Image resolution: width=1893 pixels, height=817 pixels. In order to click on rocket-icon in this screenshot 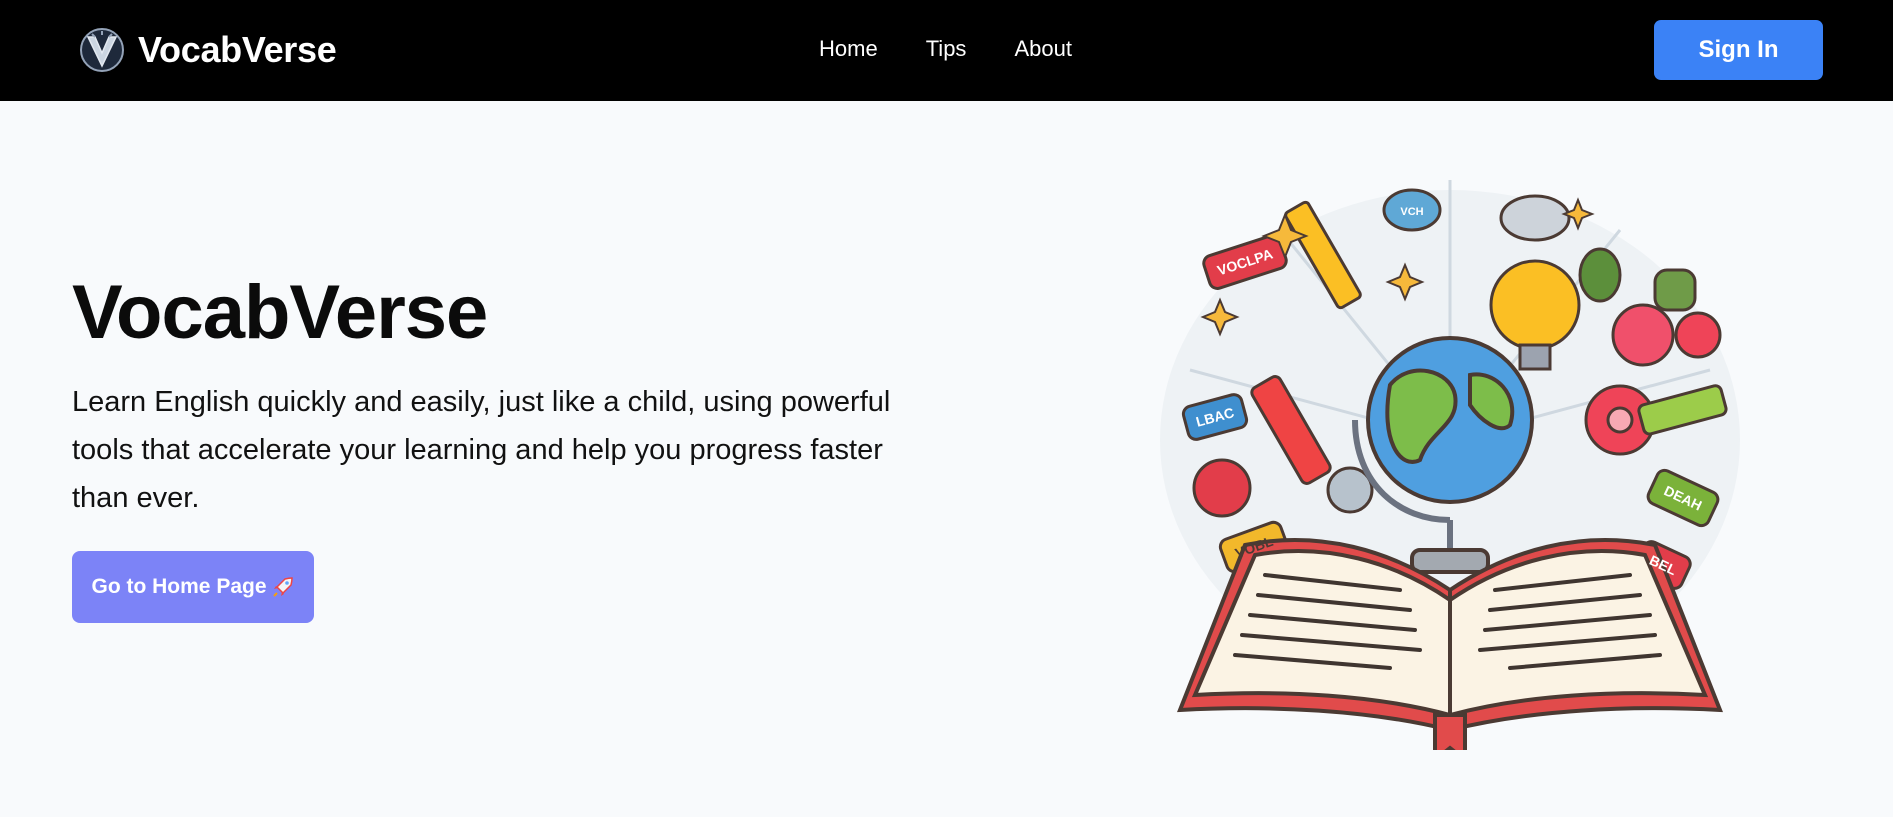, I will do `click(282, 587)`.